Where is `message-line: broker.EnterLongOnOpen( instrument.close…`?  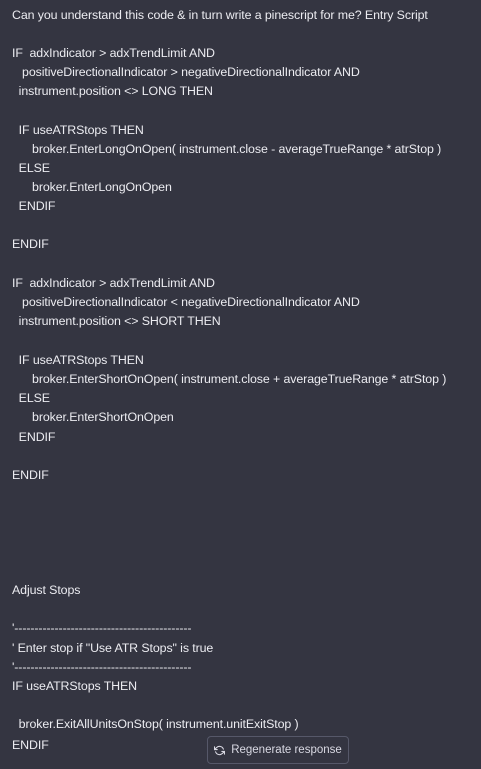 message-line: broker.EnterLongOnOpen( instrument.close… is located at coordinates (227, 149).